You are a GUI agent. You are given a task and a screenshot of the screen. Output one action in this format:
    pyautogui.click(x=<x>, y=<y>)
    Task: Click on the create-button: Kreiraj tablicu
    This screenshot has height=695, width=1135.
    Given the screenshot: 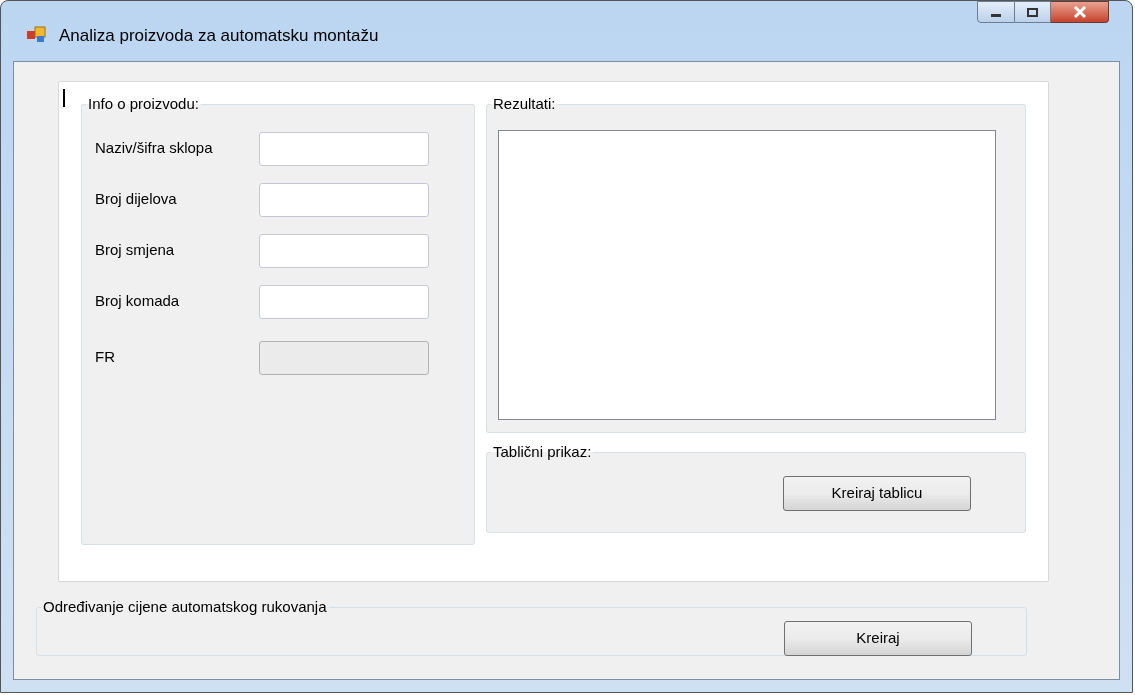 What is the action you would take?
    pyautogui.click(x=877, y=493)
    